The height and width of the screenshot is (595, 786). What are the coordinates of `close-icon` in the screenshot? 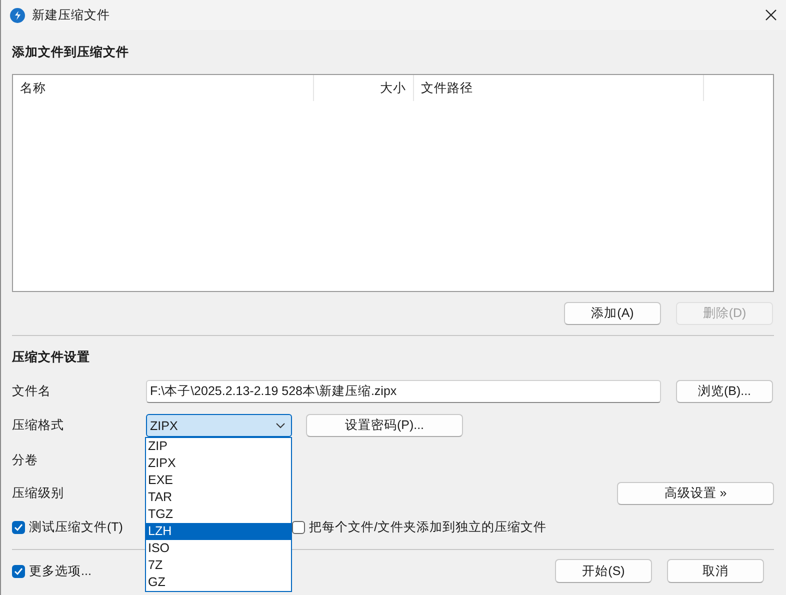 It's located at (771, 15).